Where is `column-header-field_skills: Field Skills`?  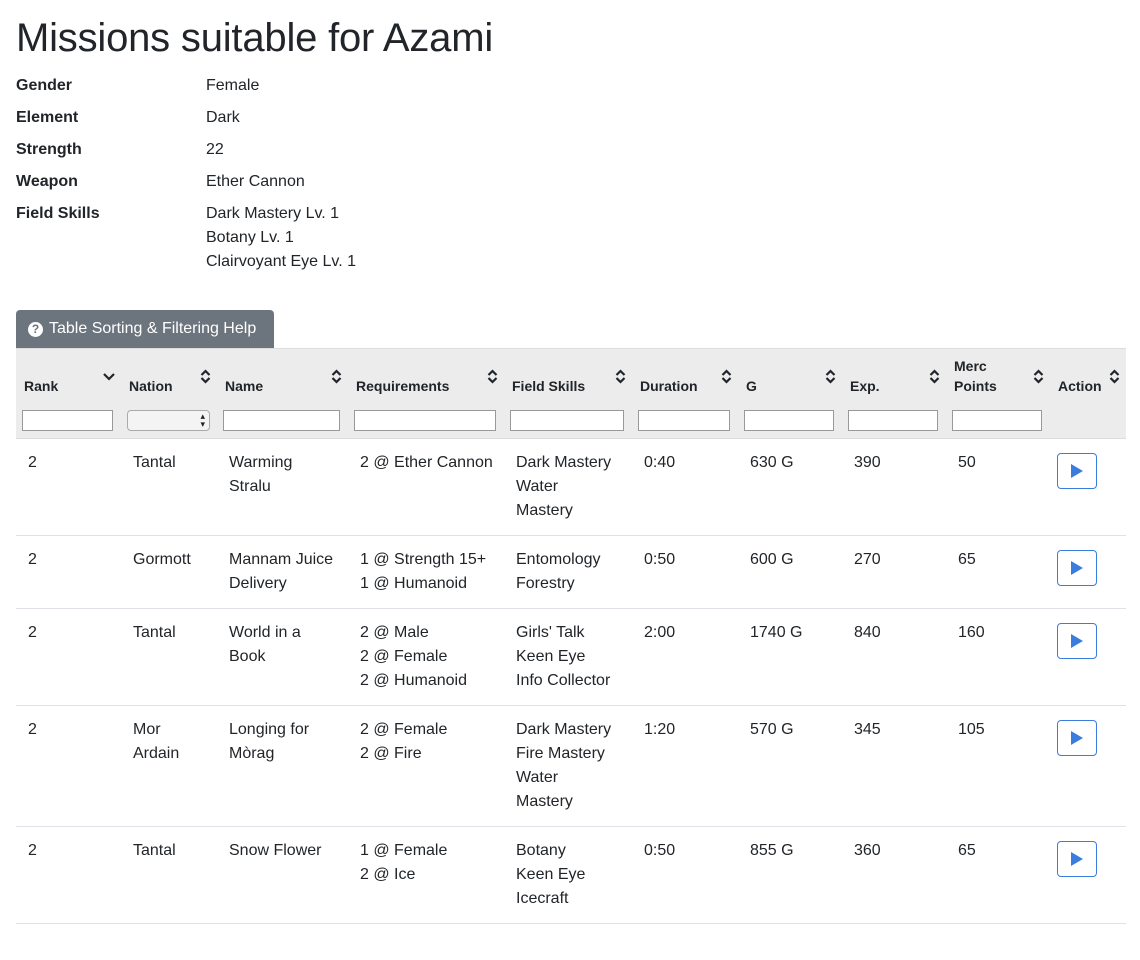
column-header-field_skills: Field Skills is located at coordinates (568, 378).